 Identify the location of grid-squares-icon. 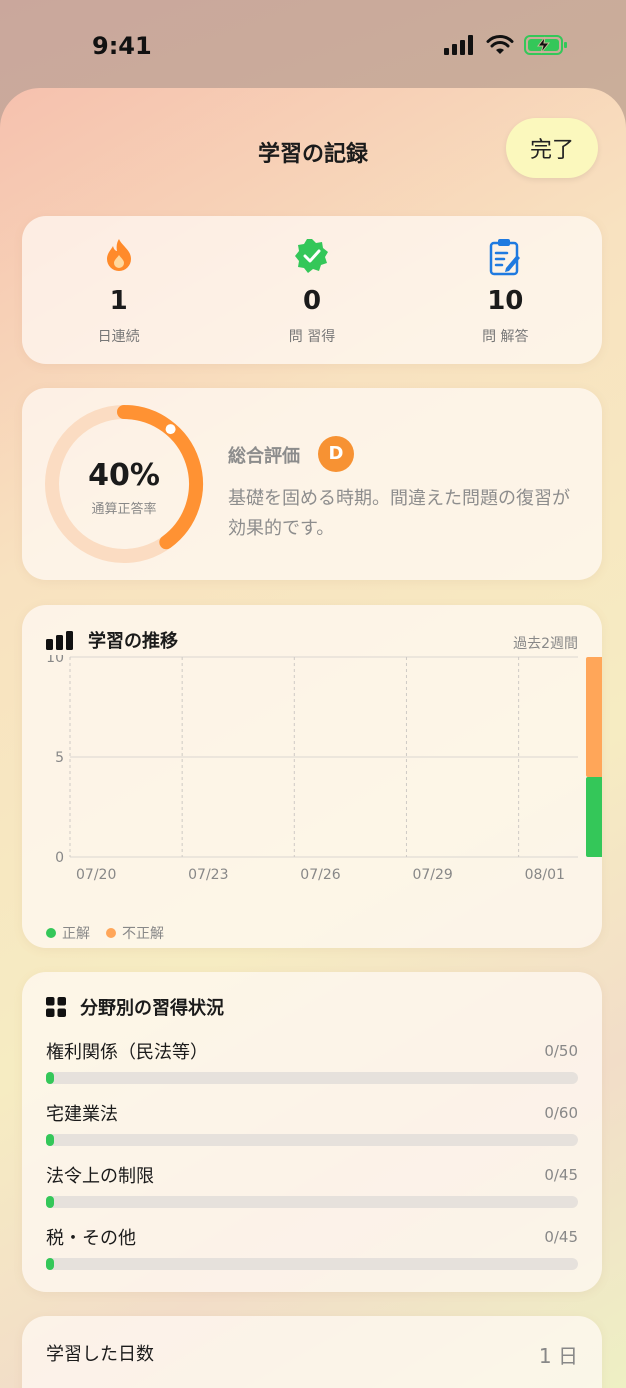
(56, 1007).